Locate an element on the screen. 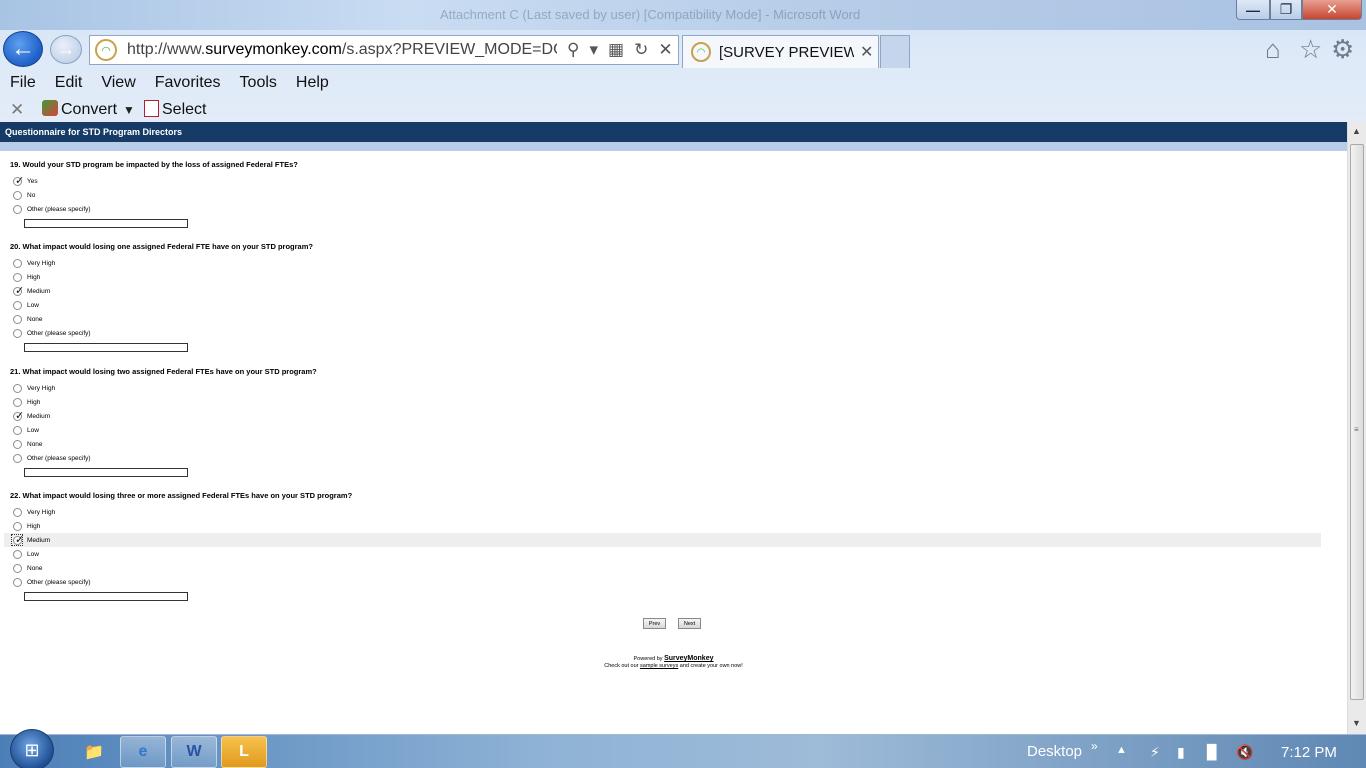 The height and width of the screenshot is (768, 1366). show-hidden-icons-icon: ▲ is located at coordinates (1121, 750).